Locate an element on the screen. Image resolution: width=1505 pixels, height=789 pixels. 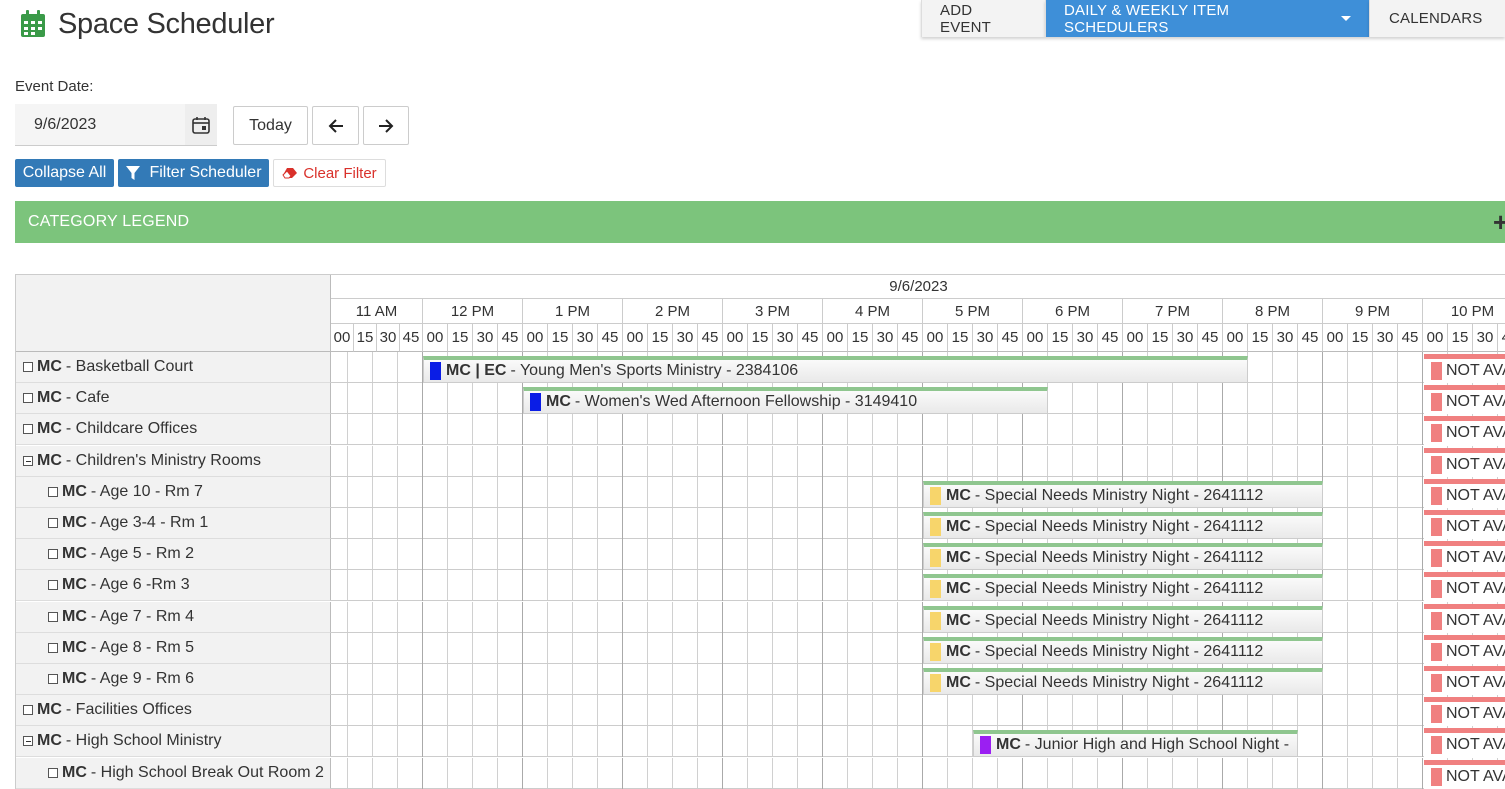
next-day-button is located at coordinates (386, 125).